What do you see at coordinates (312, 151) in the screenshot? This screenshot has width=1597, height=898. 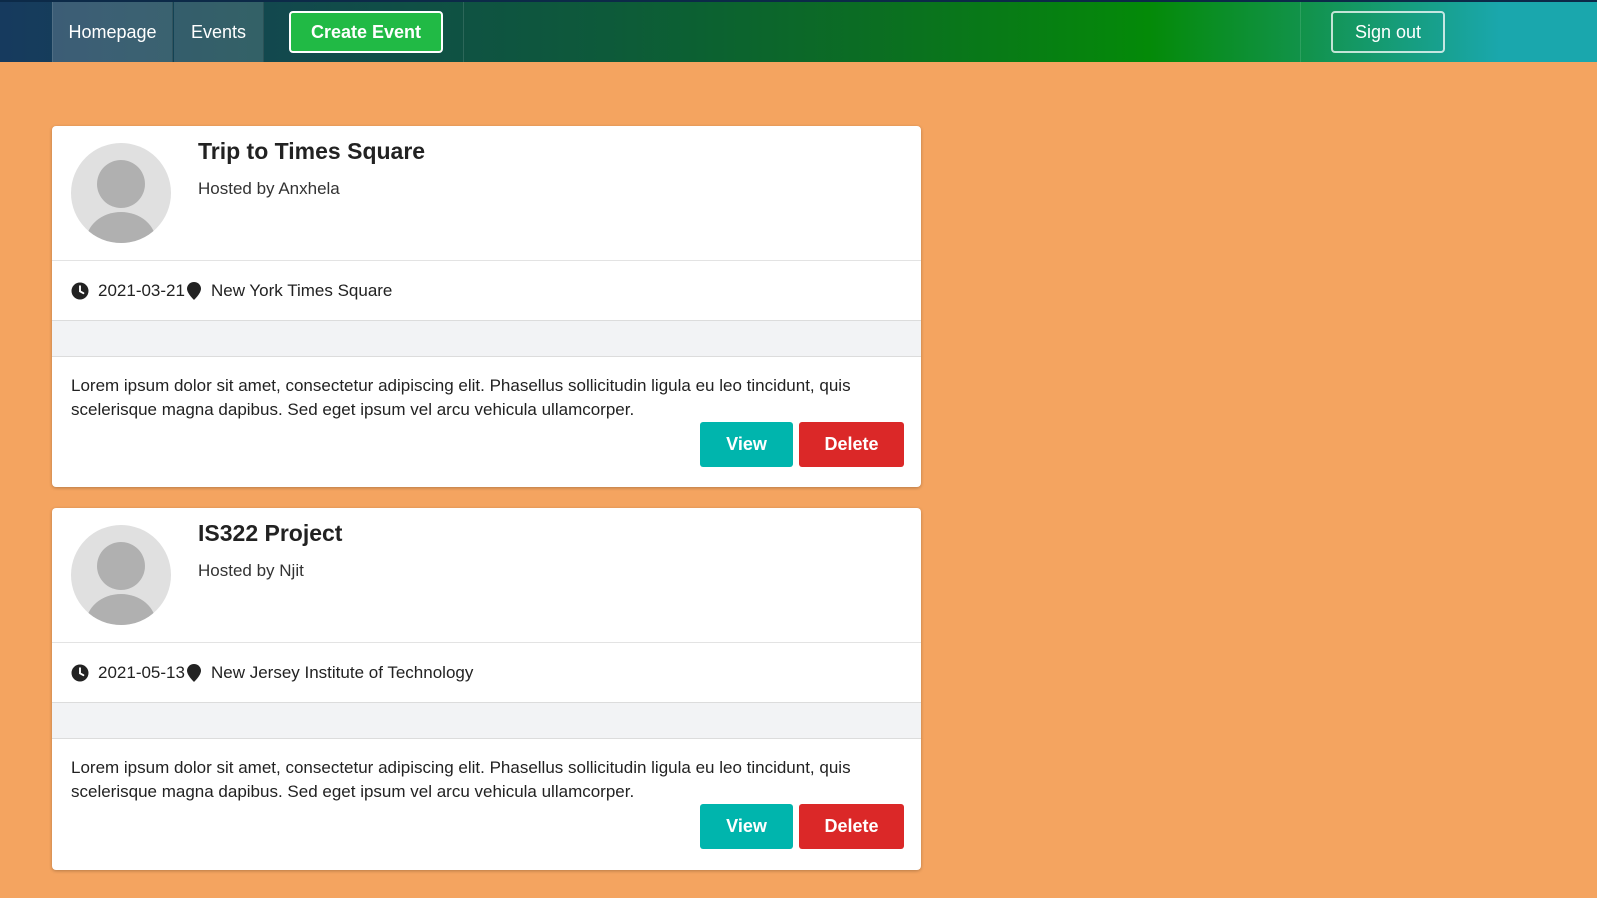 I see `event-title: Trip to Times Square` at bounding box center [312, 151].